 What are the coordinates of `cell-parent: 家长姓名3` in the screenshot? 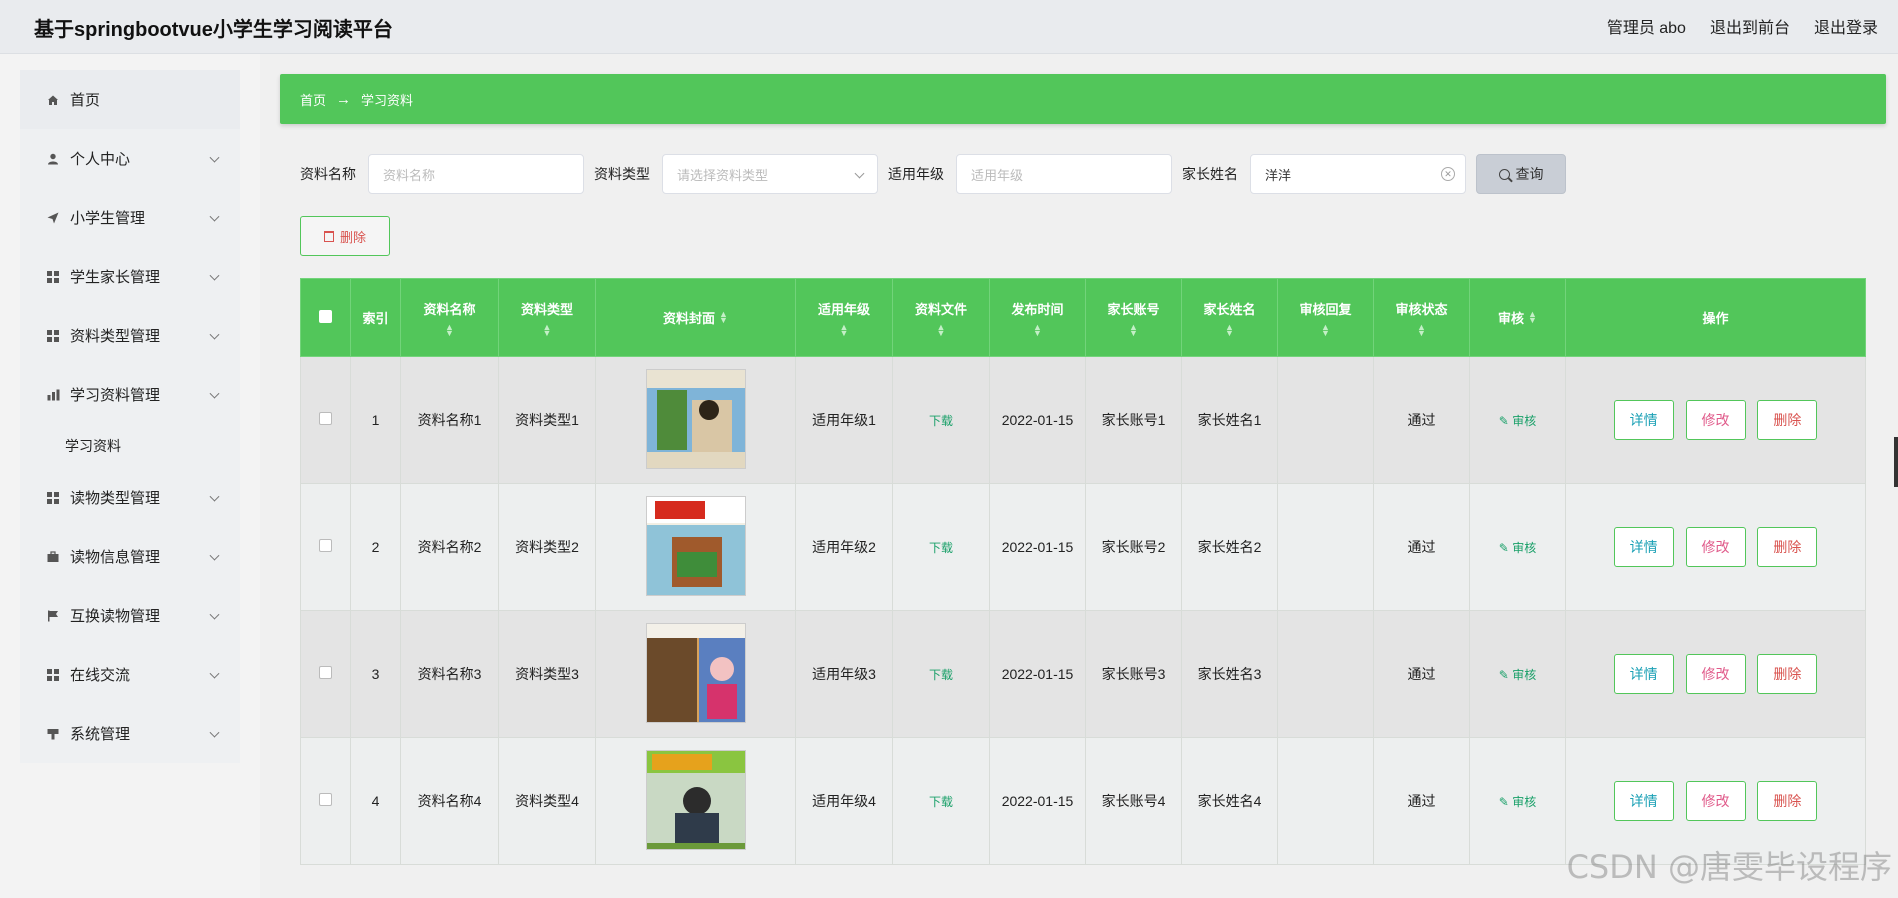 It's located at (1229, 674).